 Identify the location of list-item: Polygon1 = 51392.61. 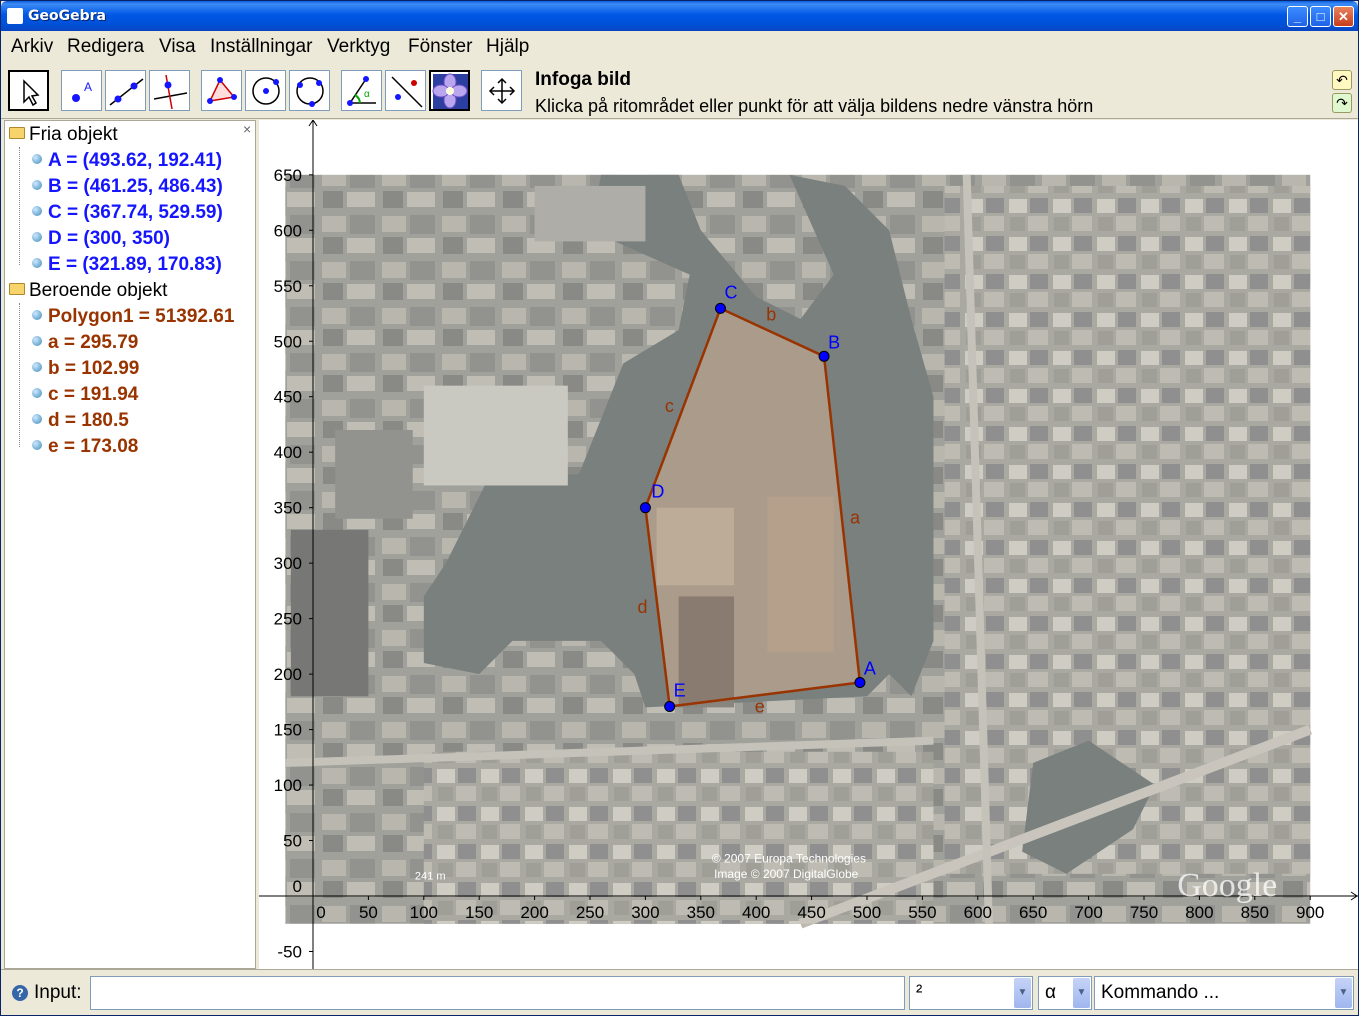
(133, 317).